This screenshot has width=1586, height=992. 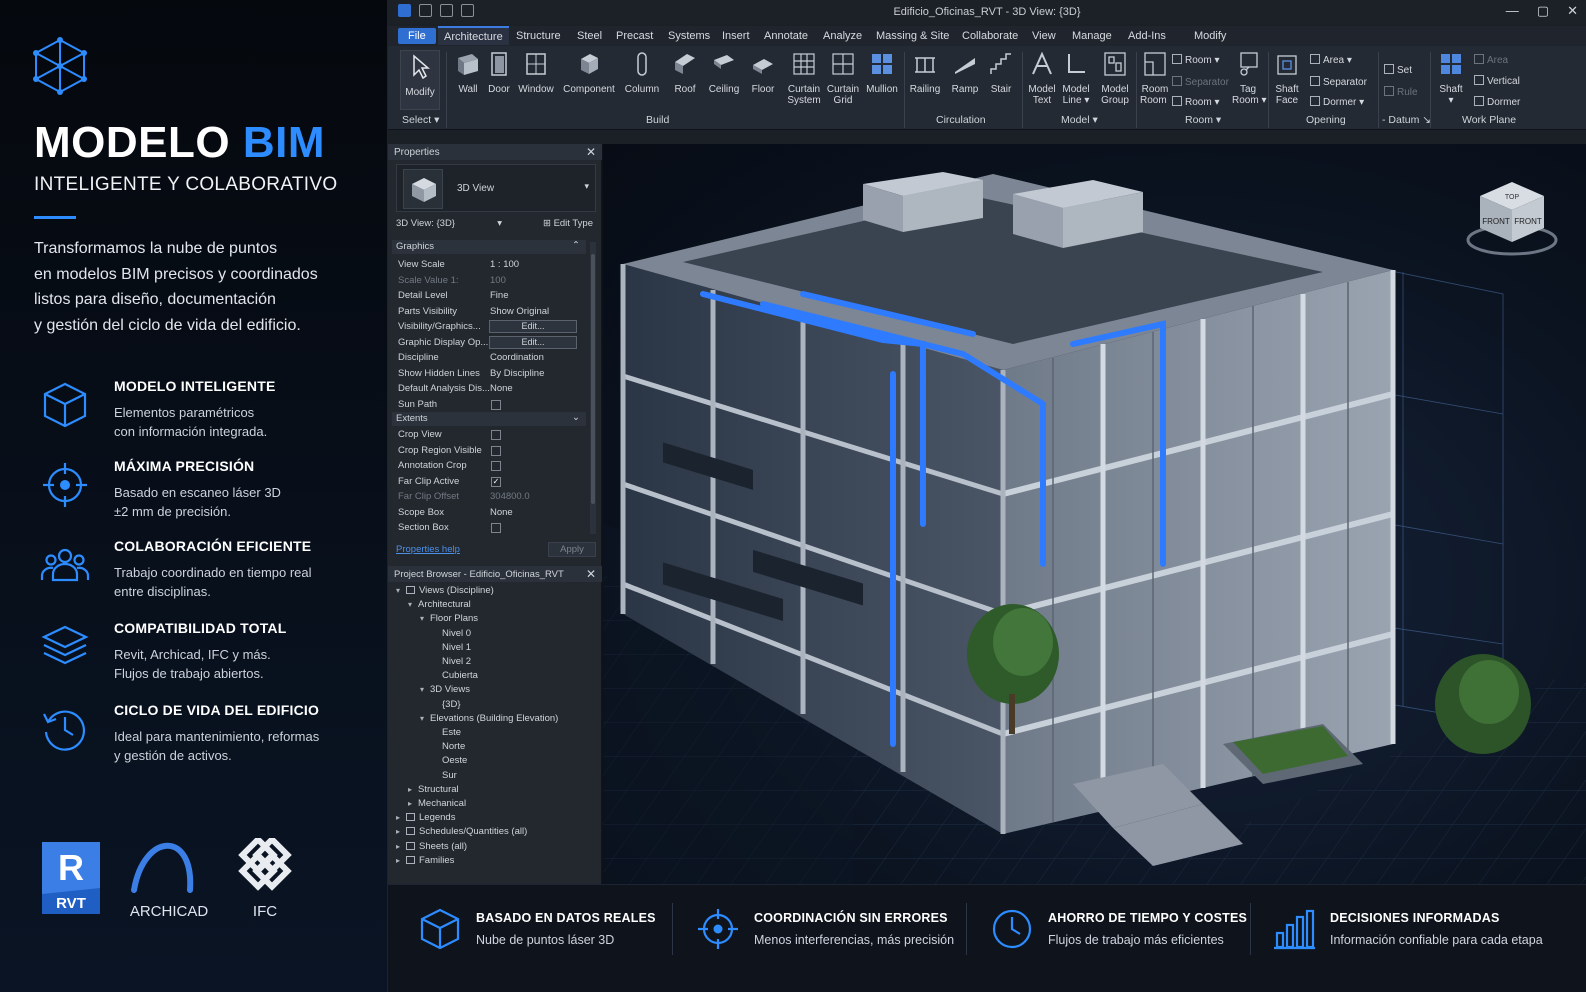 I want to click on browser-tree-item: ▸ Mechanical, so click(x=437, y=804).